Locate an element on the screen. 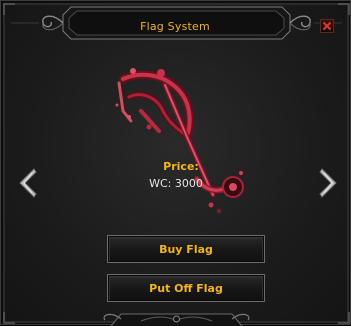 The width and height of the screenshot is (351, 326). title-plate: Flag System is located at coordinates (175, 26).